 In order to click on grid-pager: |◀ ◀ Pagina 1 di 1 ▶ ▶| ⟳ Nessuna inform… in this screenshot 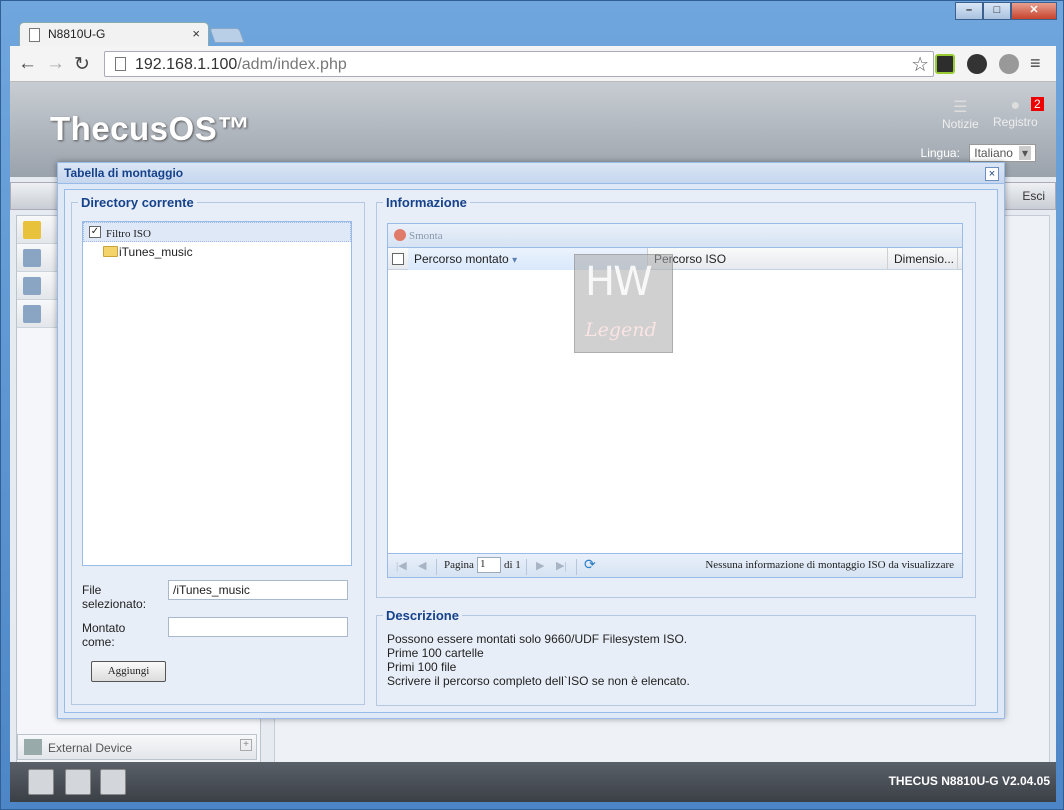, I will do `click(675, 565)`.